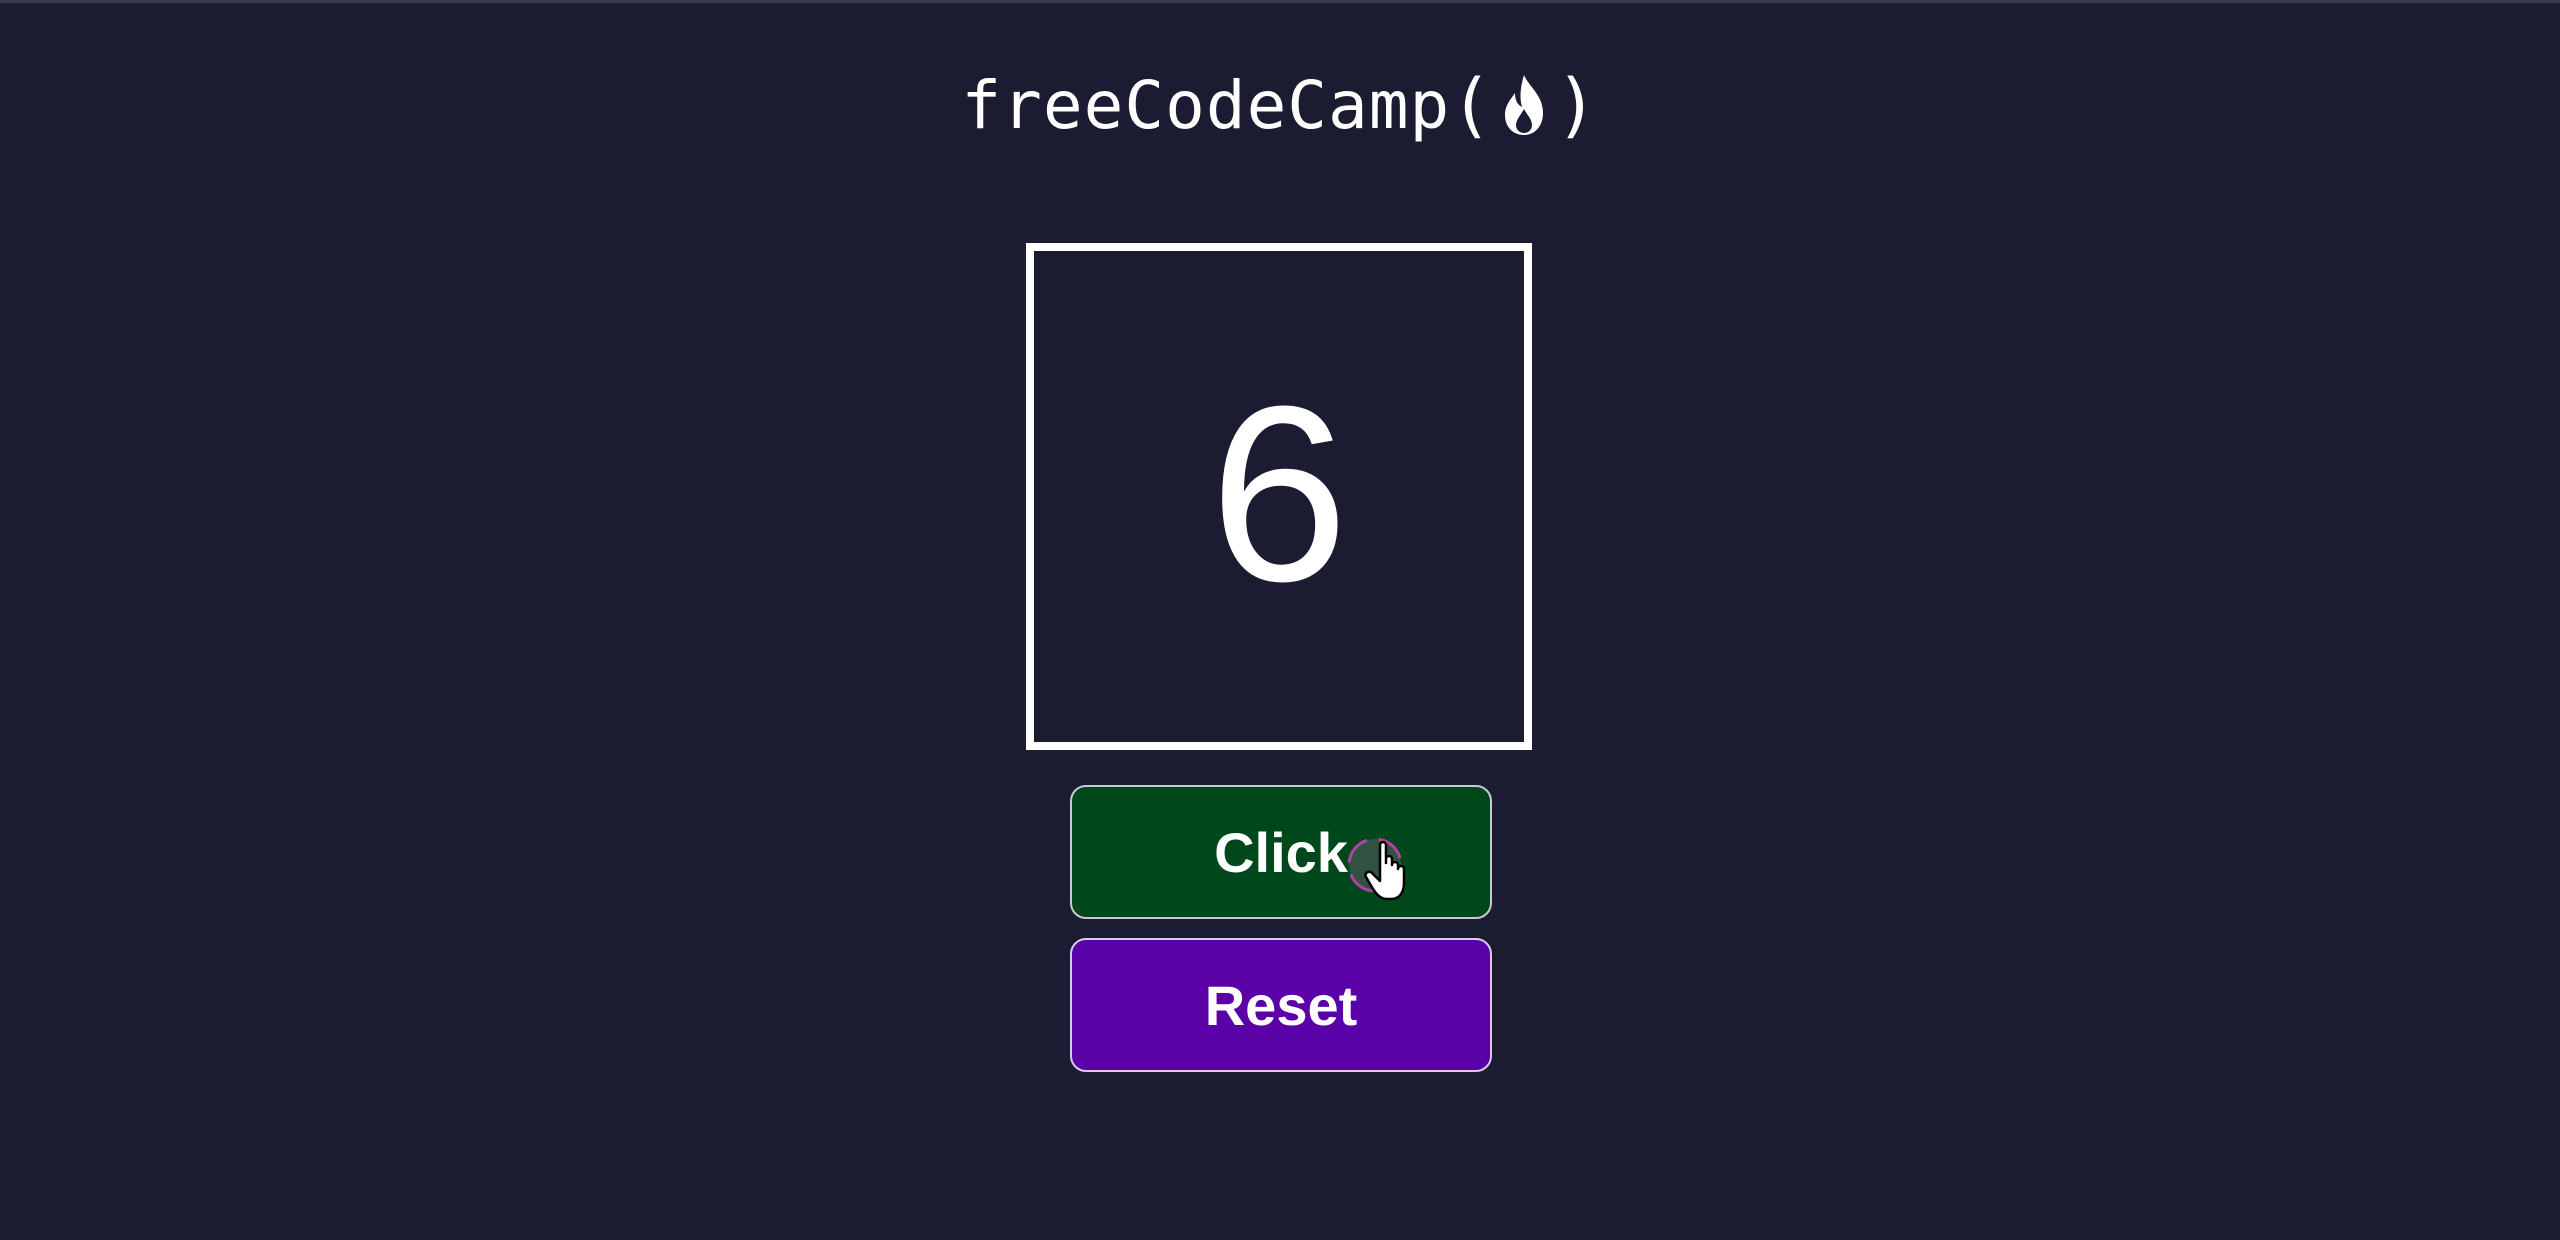  Describe the element at coordinates (1577, 105) in the screenshot. I see `logo-close-paren: )` at that location.